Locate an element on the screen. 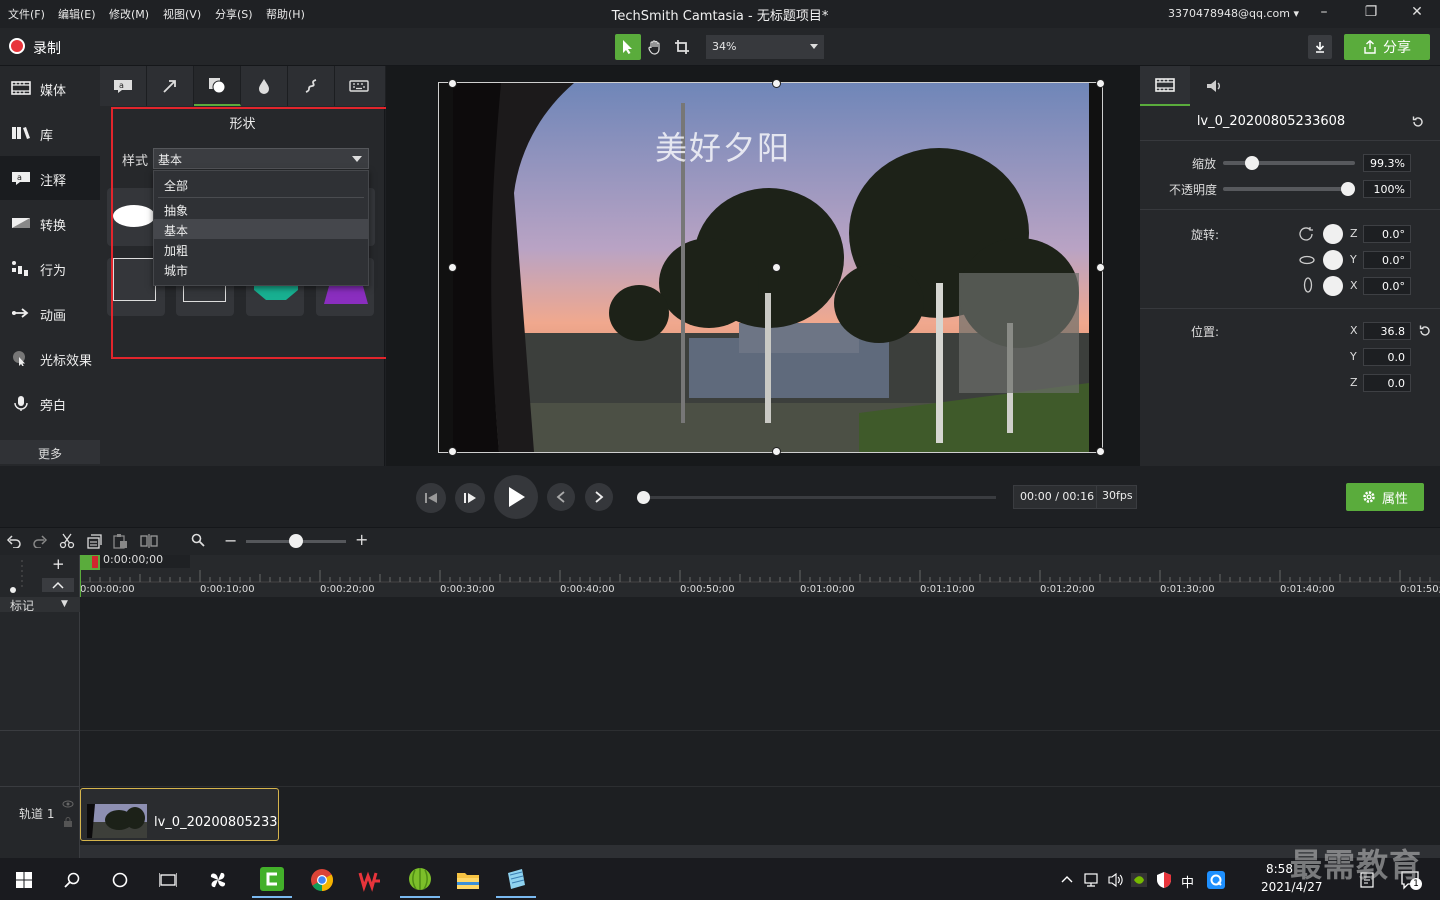  add-track-button: + is located at coordinates (58, 564).